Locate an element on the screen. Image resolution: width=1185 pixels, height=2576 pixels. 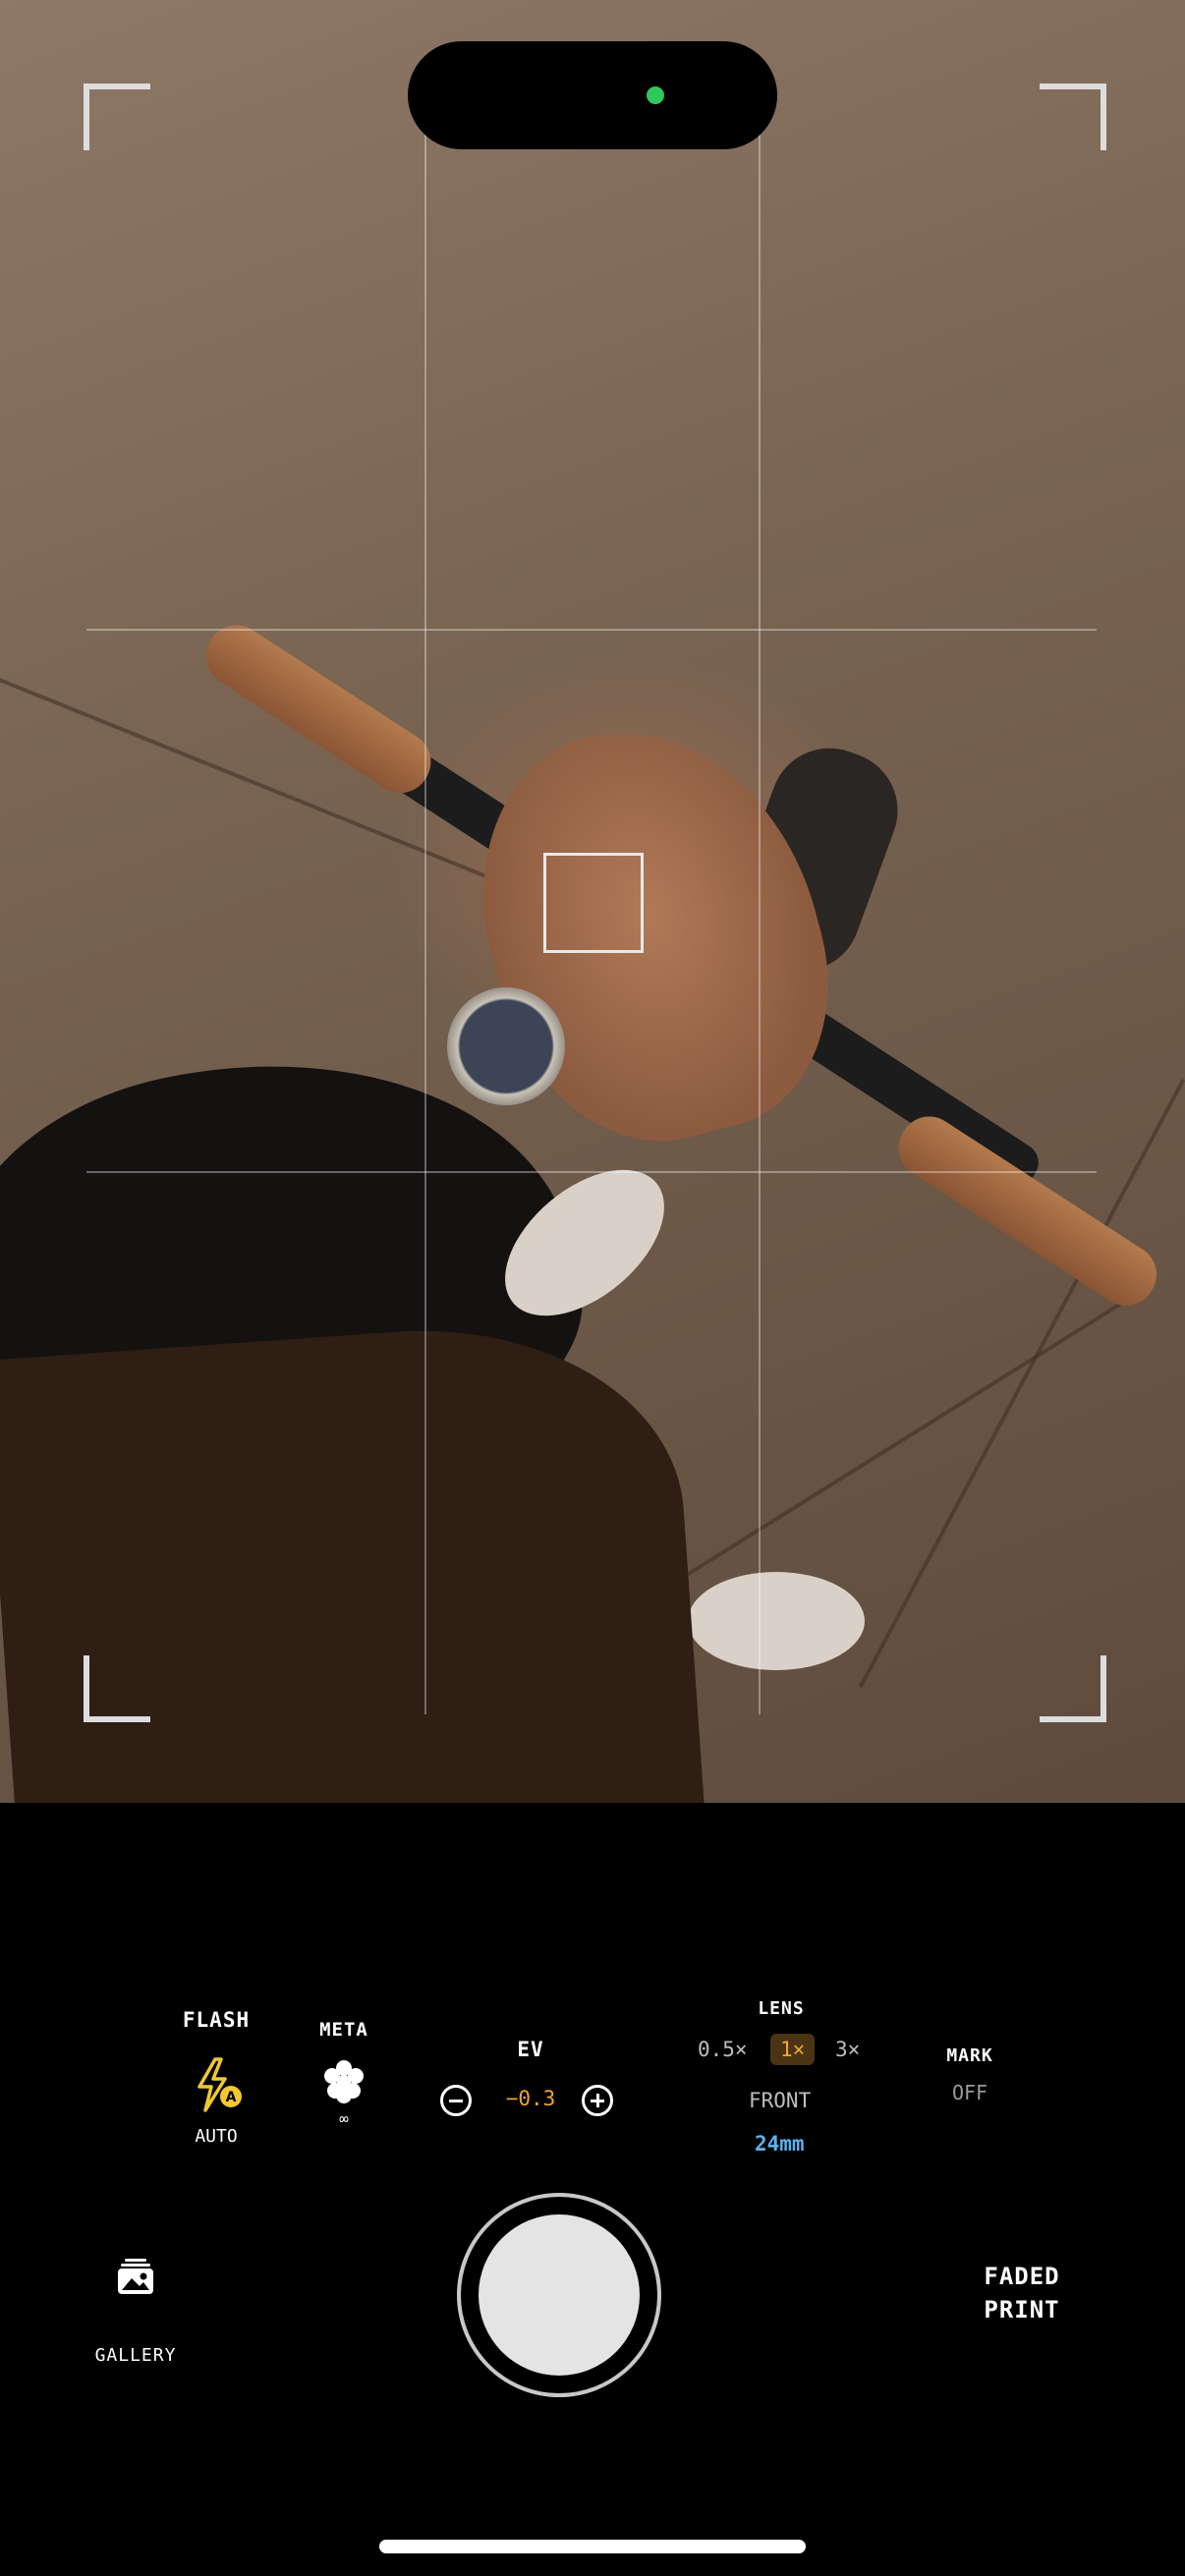
frame-corner-bottom-right is located at coordinates (1073, 1688).